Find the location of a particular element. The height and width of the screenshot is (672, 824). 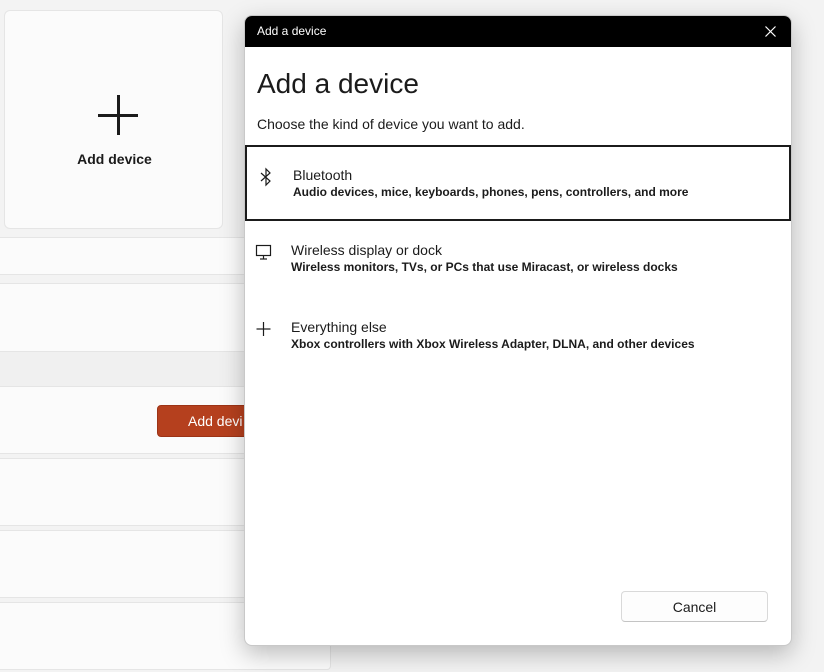

monitor-icon is located at coordinates (263, 252).